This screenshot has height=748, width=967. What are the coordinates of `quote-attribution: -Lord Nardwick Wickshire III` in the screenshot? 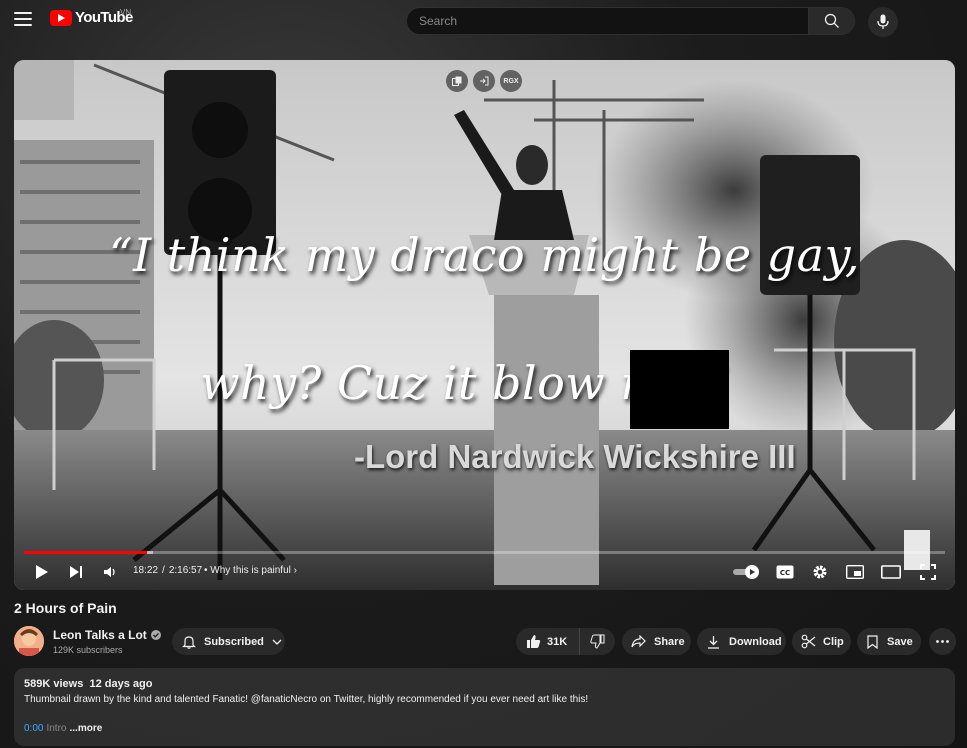 It's located at (575, 456).